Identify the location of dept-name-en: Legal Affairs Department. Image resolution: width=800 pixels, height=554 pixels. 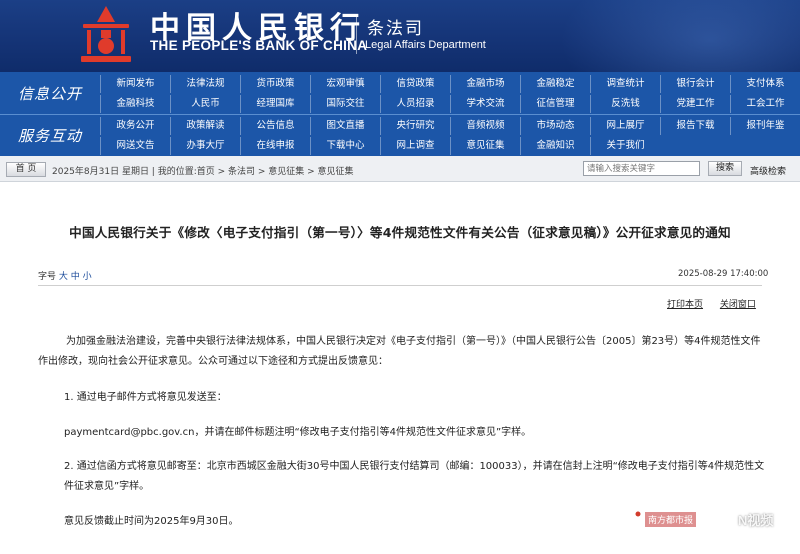
(425, 45).